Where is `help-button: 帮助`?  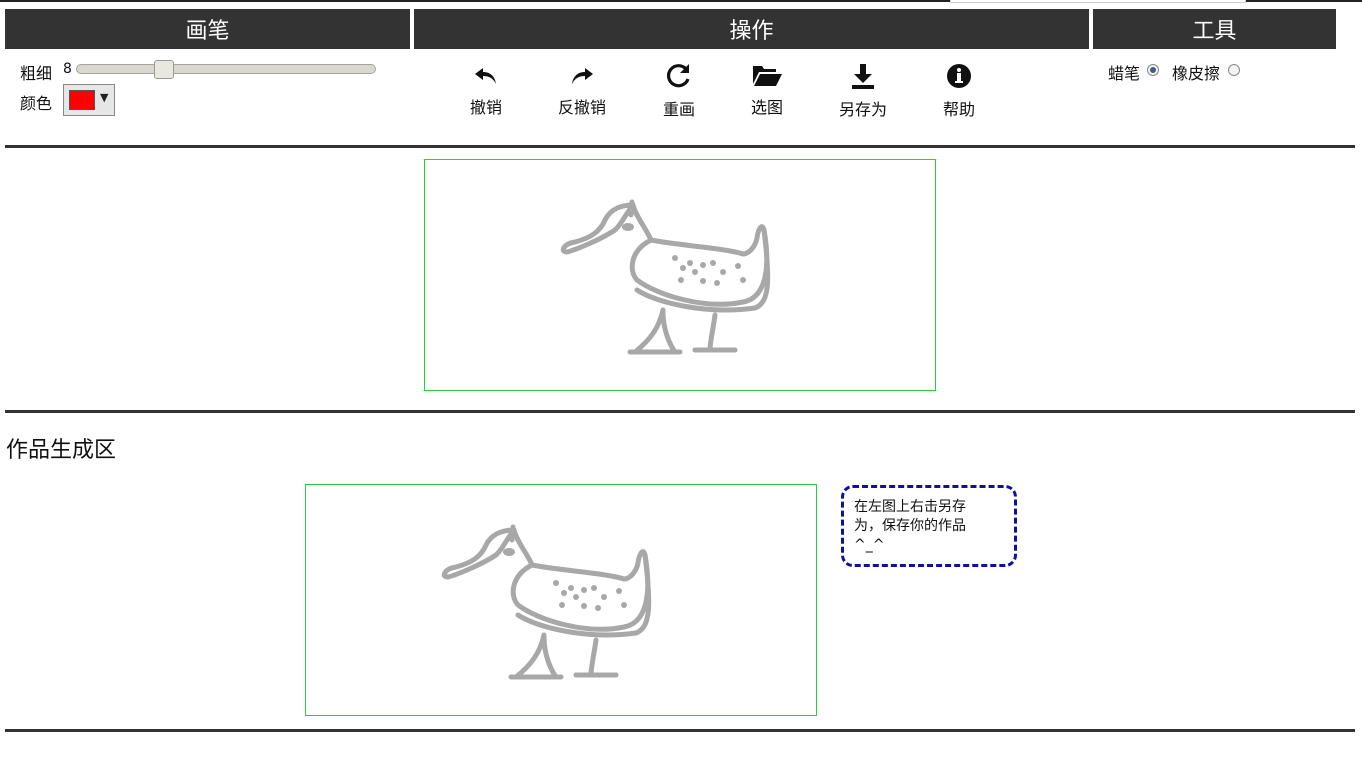
help-button: 帮助 is located at coordinates (959, 91).